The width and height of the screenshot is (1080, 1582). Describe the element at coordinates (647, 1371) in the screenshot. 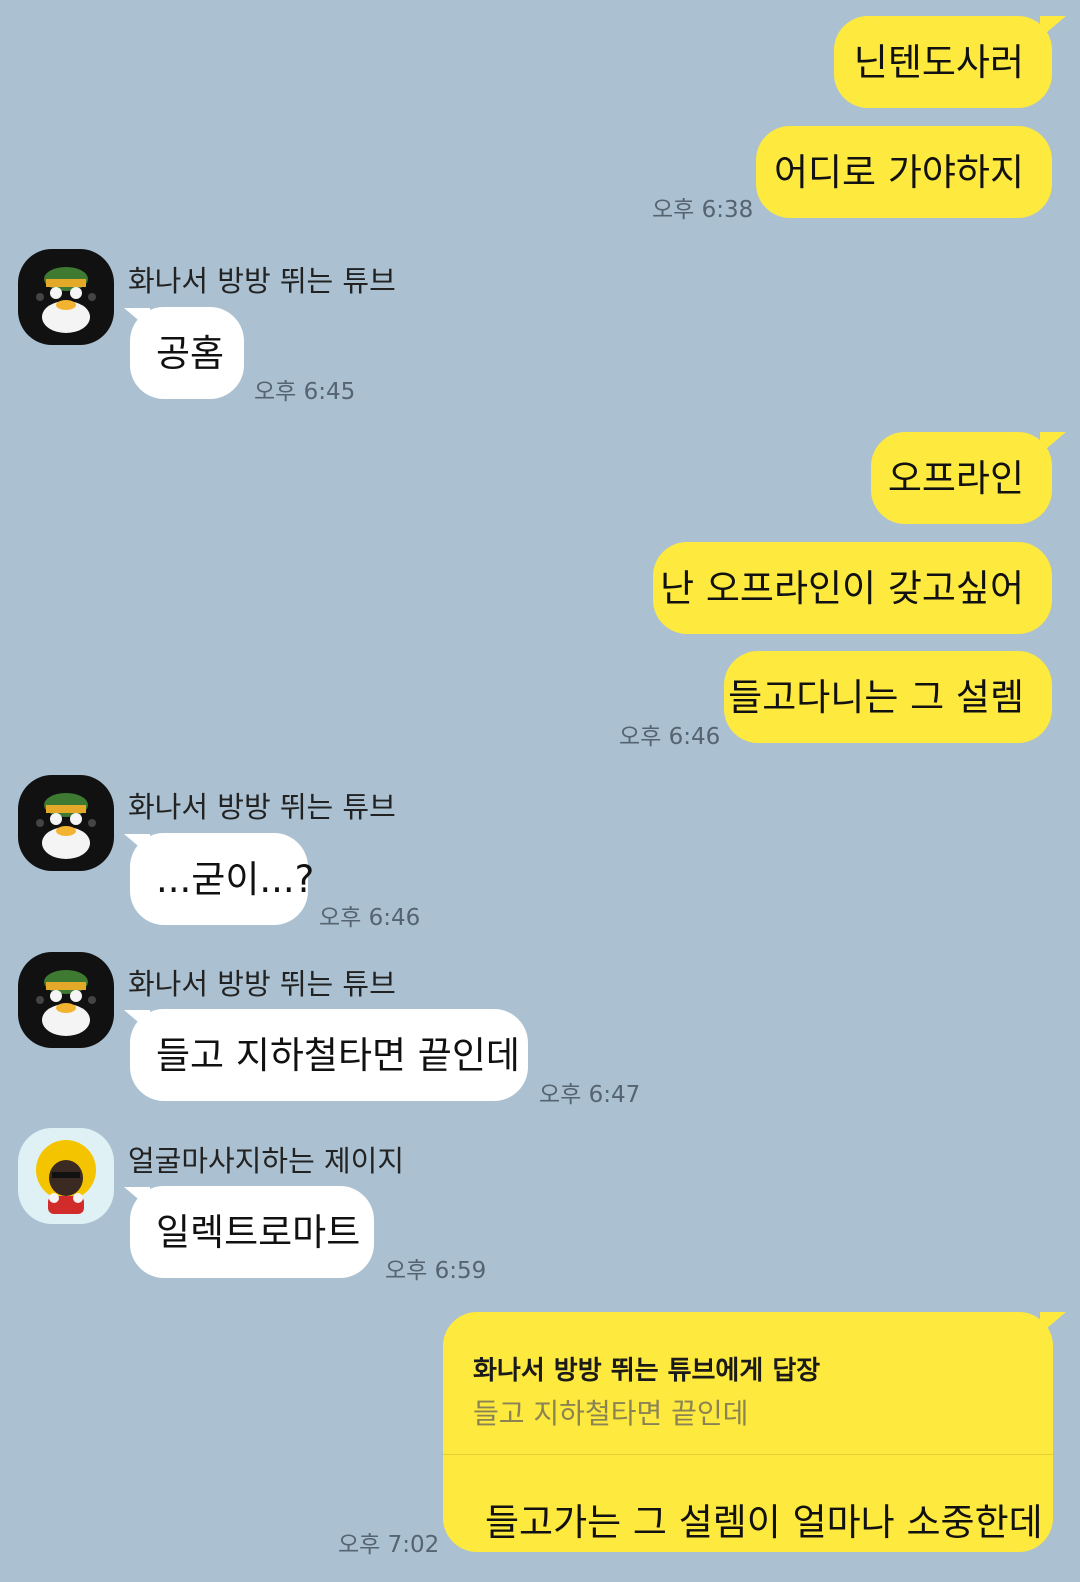

I see `reply-to-label: 화나서 방방 뛰는 튜브에게 답장` at that location.